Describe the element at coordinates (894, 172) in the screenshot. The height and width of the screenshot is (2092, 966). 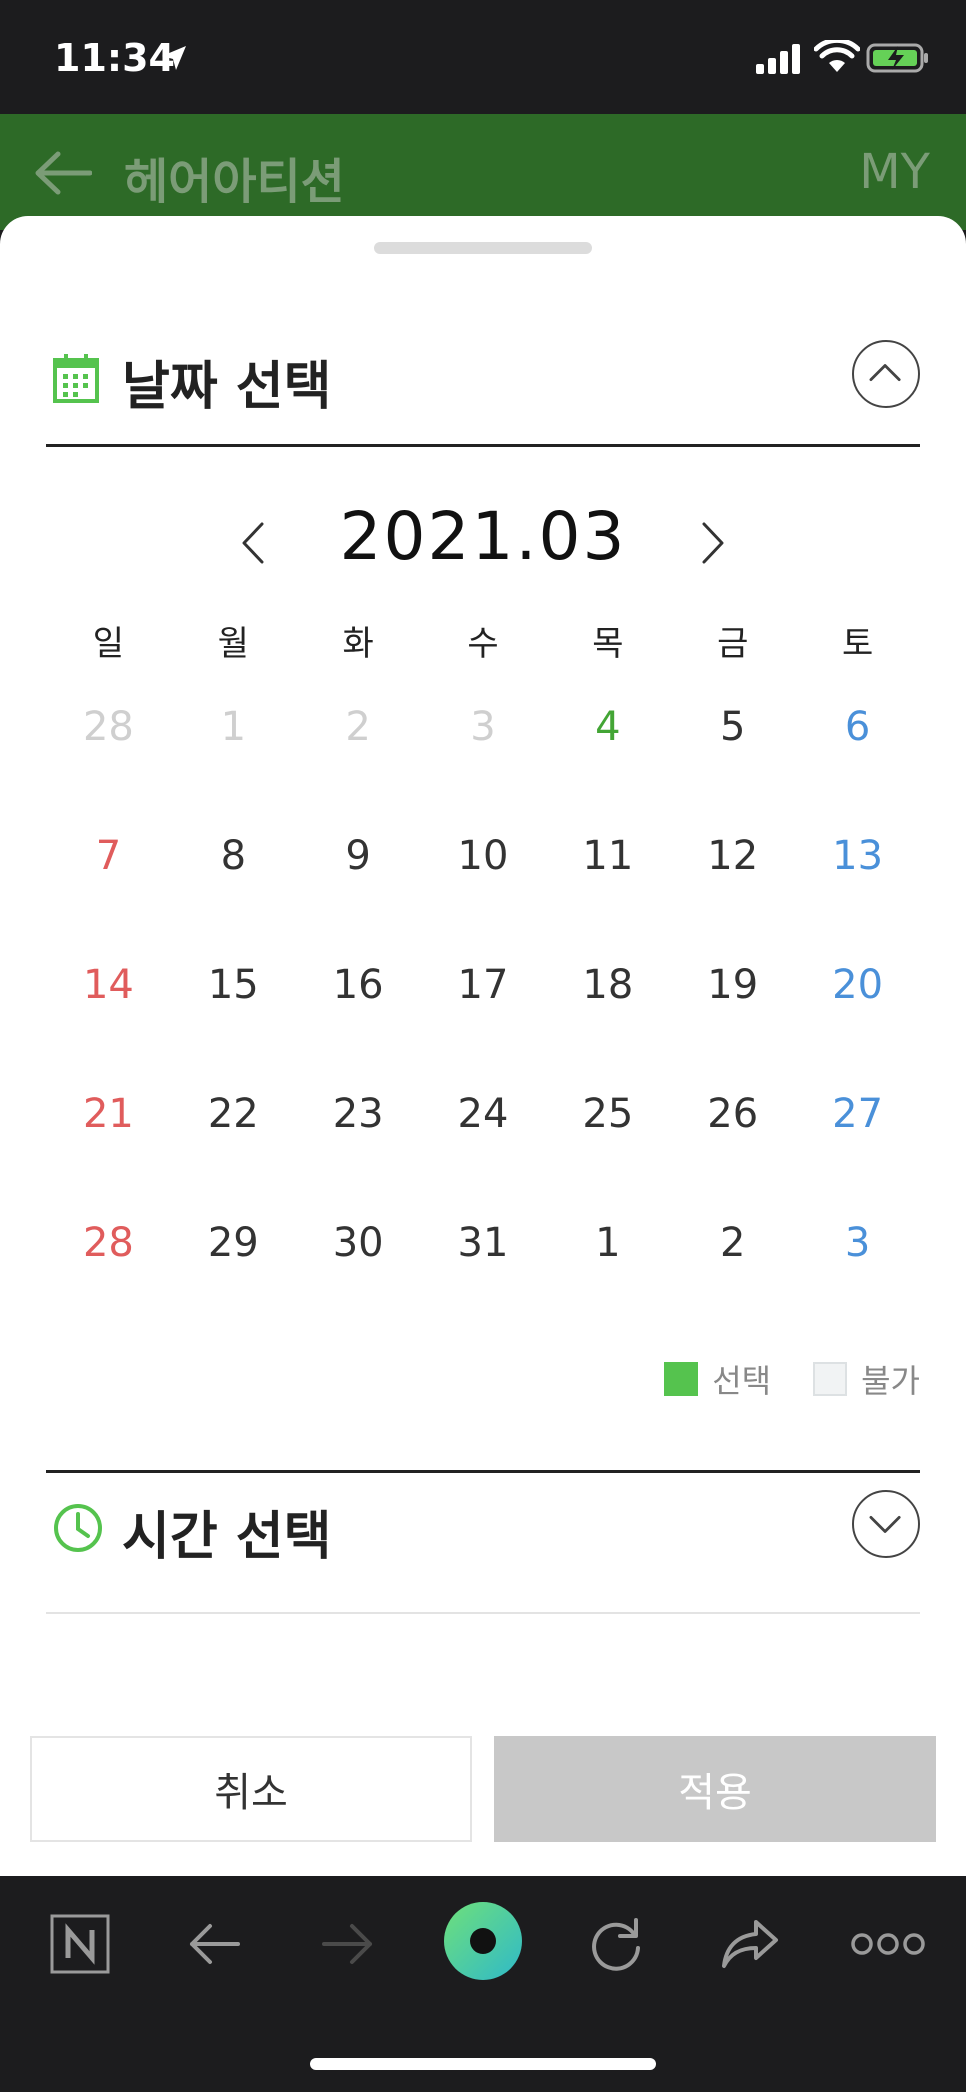
I see `my-button: MY` at that location.